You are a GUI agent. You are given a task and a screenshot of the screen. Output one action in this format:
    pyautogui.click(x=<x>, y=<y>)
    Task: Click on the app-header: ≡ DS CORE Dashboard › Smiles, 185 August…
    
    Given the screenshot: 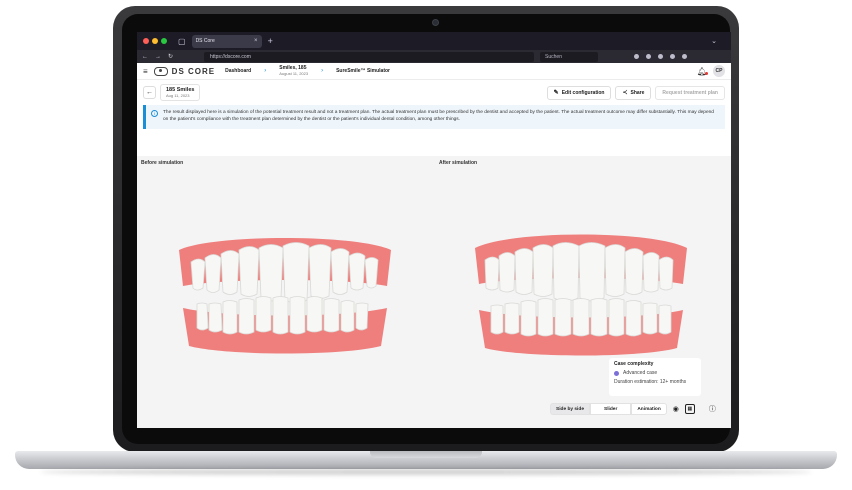 What is the action you would take?
    pyautogui.click(x=434, y=71)
    